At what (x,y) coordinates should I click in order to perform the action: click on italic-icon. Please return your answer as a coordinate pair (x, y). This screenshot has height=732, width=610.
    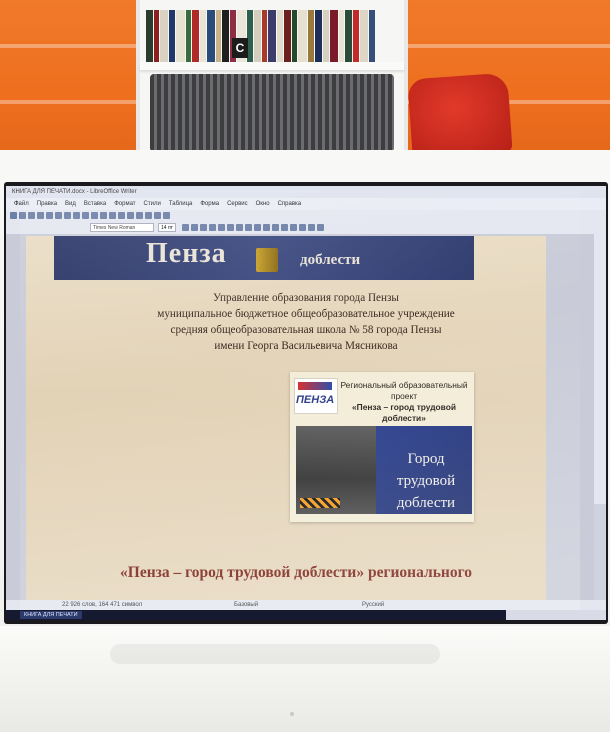
    Looking at the image, I should click on (194, 227).